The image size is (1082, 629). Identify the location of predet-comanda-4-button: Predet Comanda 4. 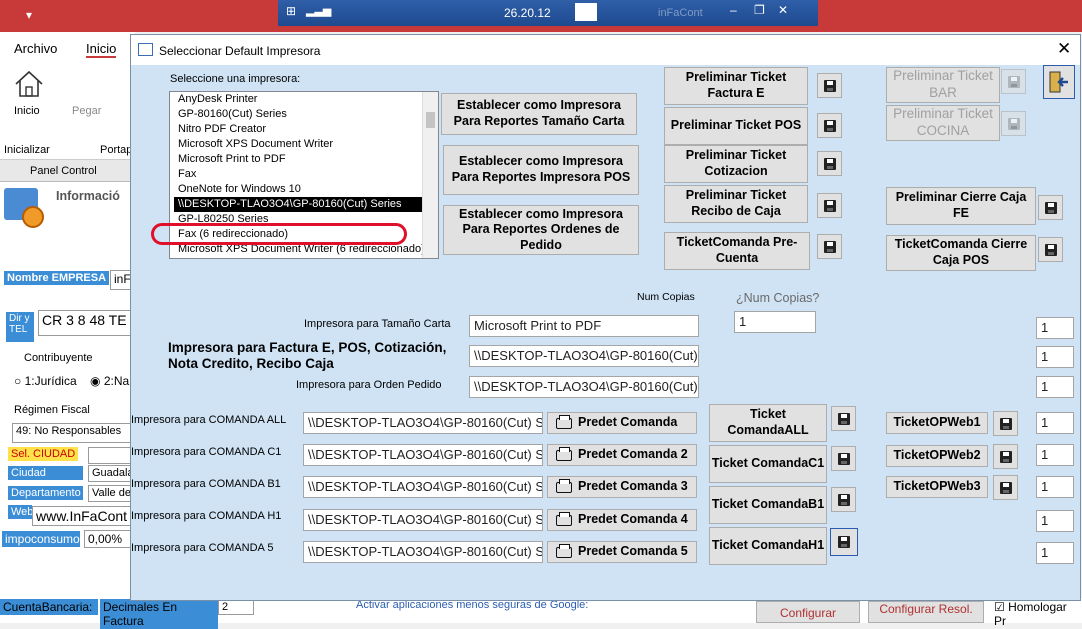
(622, 520).